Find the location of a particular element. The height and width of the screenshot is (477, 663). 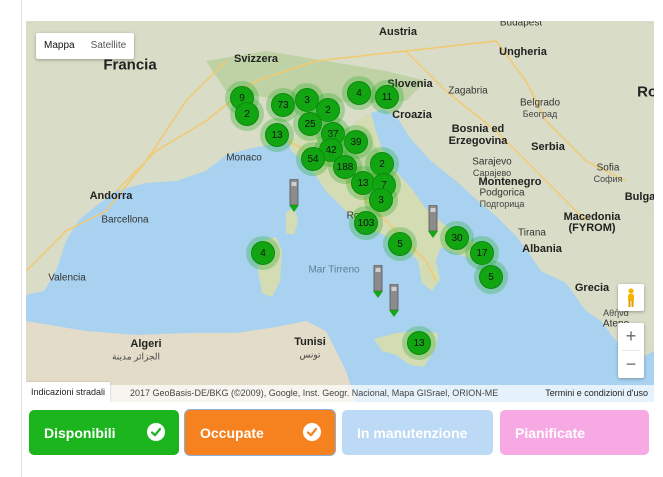

map-place-label: Подгорица is located at coordinates (502, 204).